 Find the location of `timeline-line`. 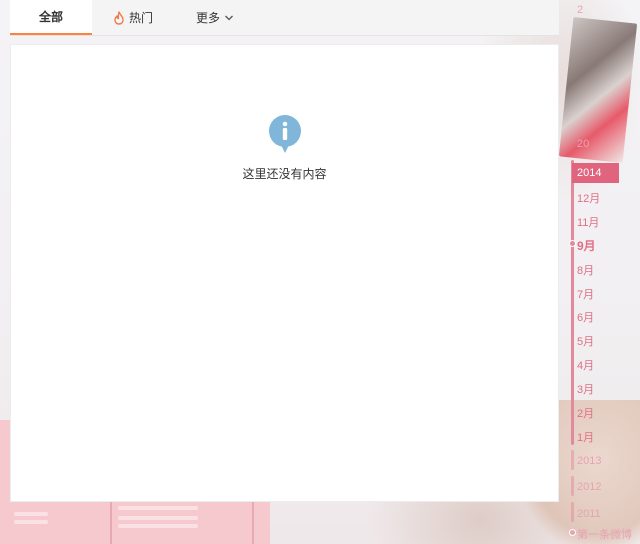

timeline-line is located at coordinates (572, 302).